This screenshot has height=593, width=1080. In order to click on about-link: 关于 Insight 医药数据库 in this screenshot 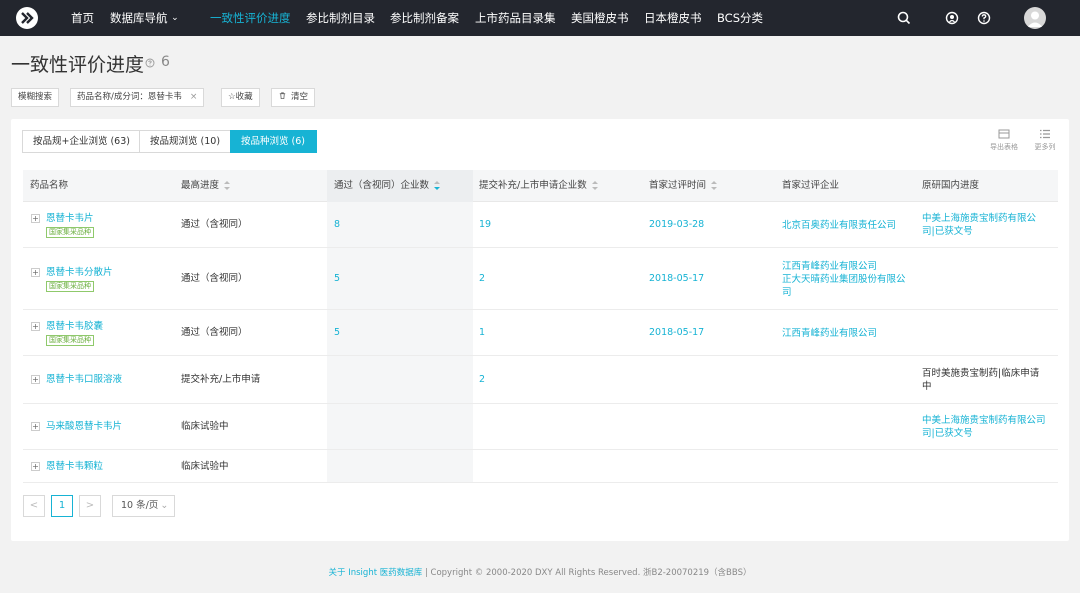, I will do `click(376, 573)`.